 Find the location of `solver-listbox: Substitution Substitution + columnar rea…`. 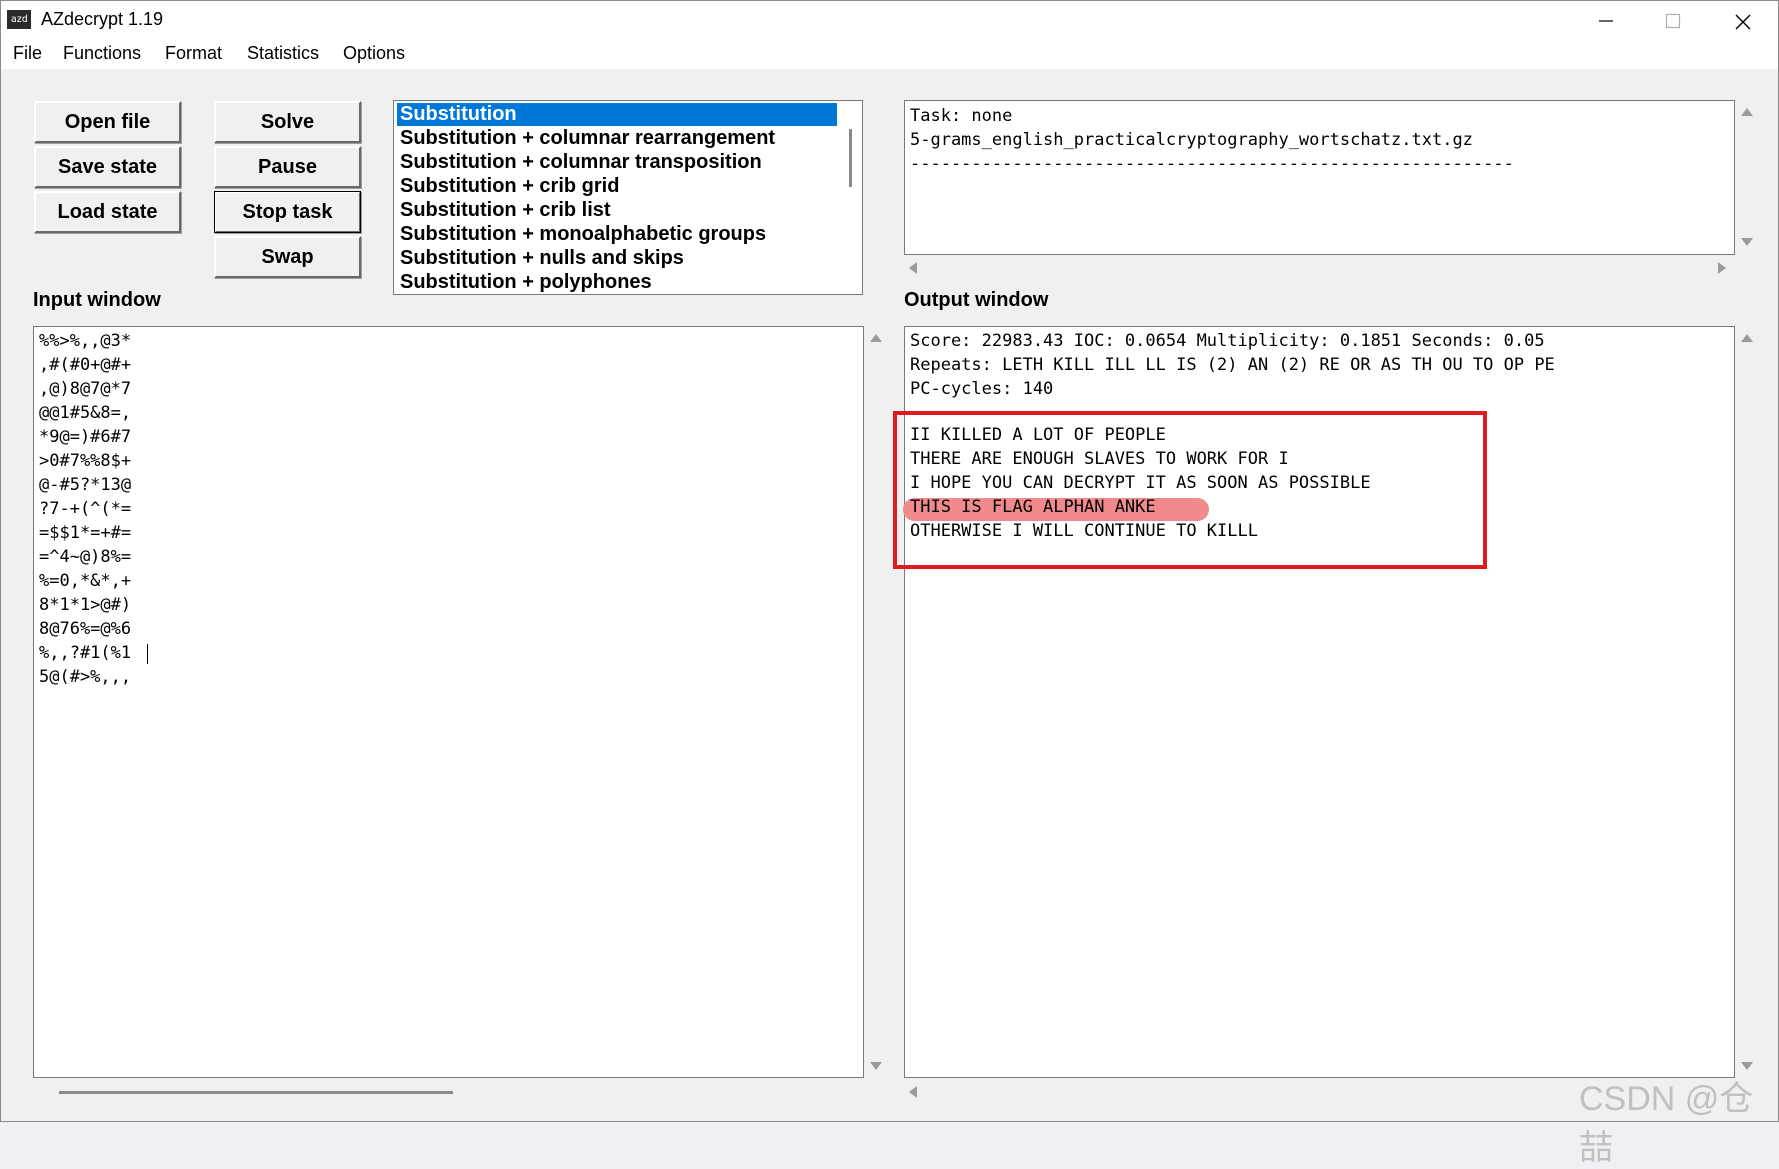

solver-listbox: Substitution Substitution + columnar rea… is located at coordinates (628, 197).